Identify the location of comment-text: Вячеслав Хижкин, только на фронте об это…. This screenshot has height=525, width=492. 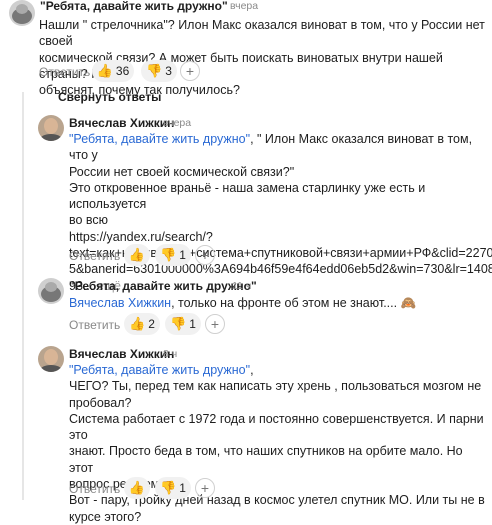
(243, 303).